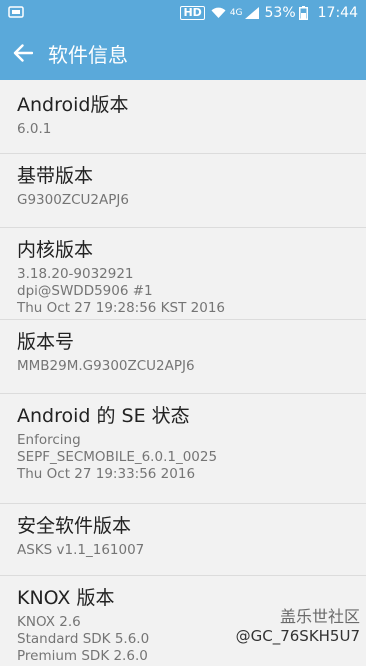  Describe the element at coordinates (88, 53) in the screenshot. I see `page-title: 软件信息` at that location.